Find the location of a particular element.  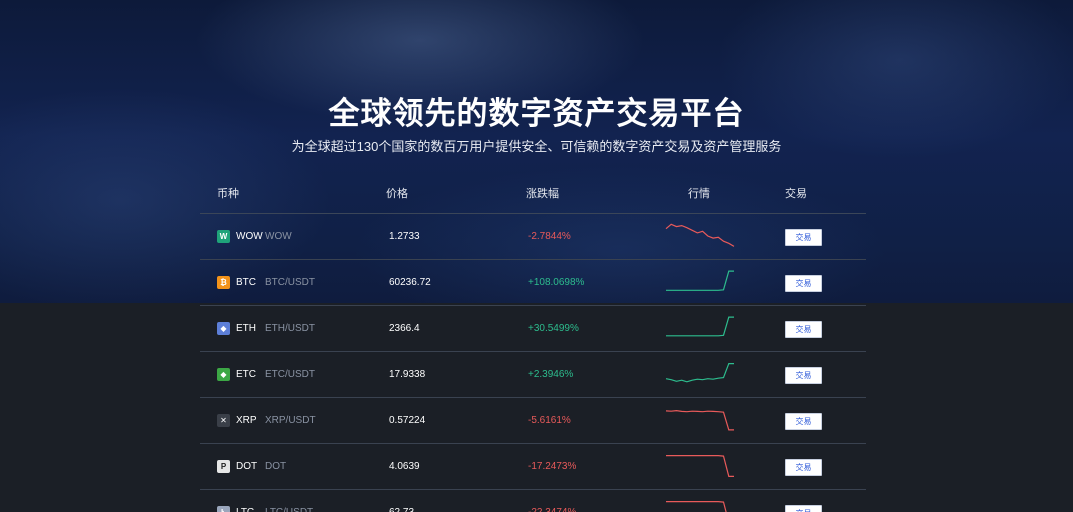

table-row: P DOT DOT 4.0639 -17.2473% 交易 is located at coordinates (533, 467).